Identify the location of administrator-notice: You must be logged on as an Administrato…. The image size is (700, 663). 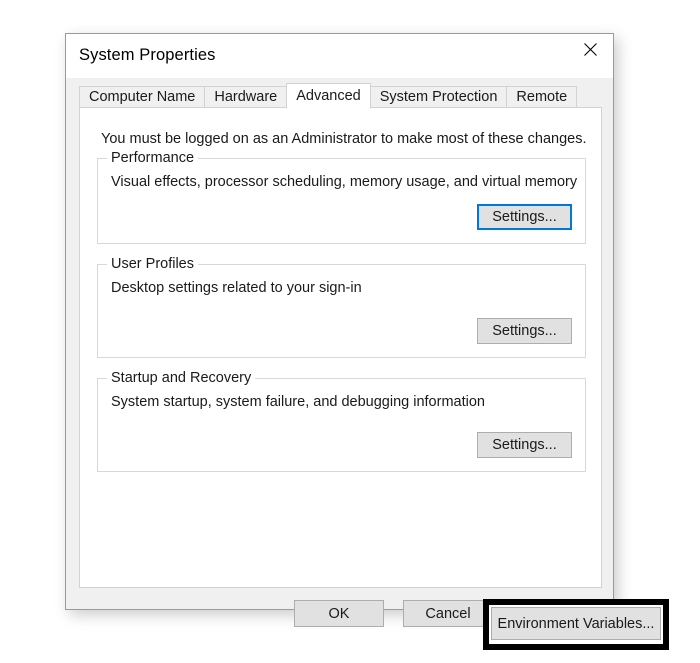
(344, 139).